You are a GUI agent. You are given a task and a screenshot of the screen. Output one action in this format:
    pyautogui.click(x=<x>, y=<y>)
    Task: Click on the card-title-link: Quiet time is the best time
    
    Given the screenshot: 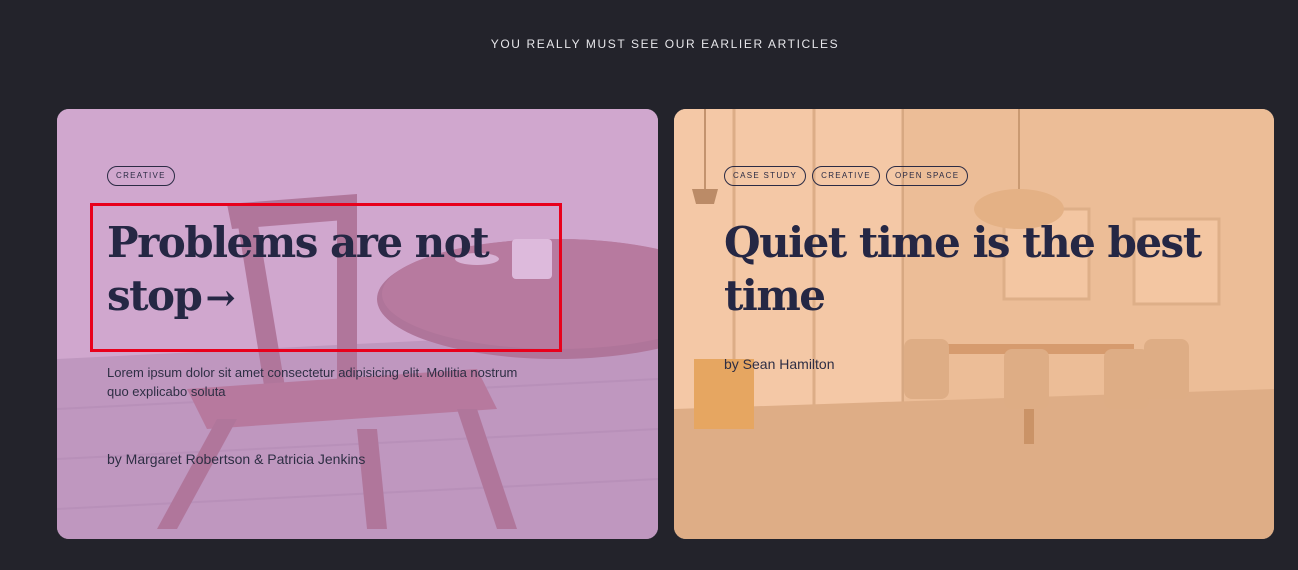 What is the action you would take?
    pyautogui.click(x=994, y=269)
    